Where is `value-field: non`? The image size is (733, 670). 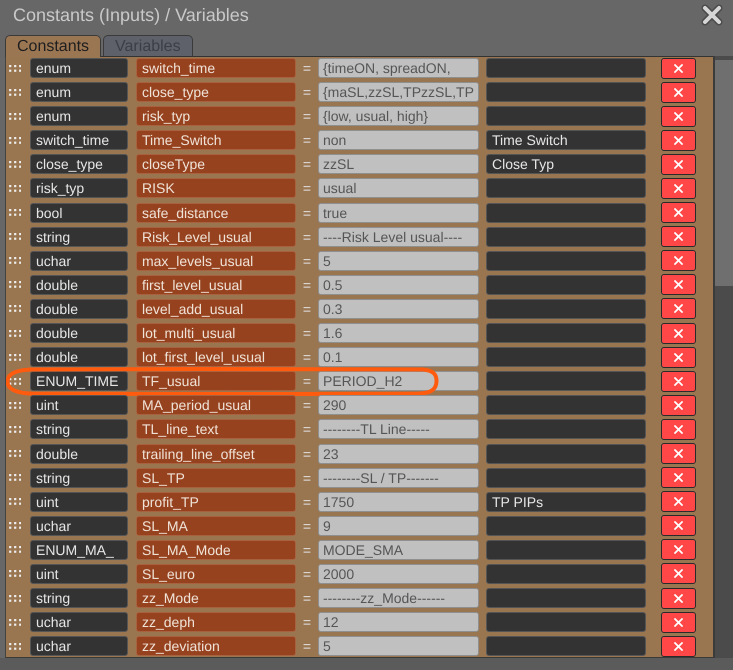
value-field: non is located at coordinates (398, 140).